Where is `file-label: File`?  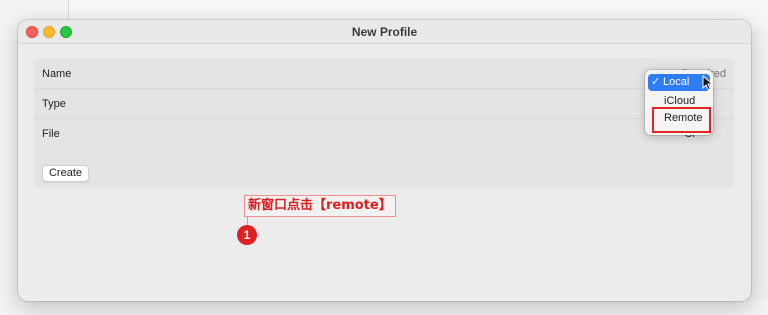
file-label: File is located at coordinates (51, 134).